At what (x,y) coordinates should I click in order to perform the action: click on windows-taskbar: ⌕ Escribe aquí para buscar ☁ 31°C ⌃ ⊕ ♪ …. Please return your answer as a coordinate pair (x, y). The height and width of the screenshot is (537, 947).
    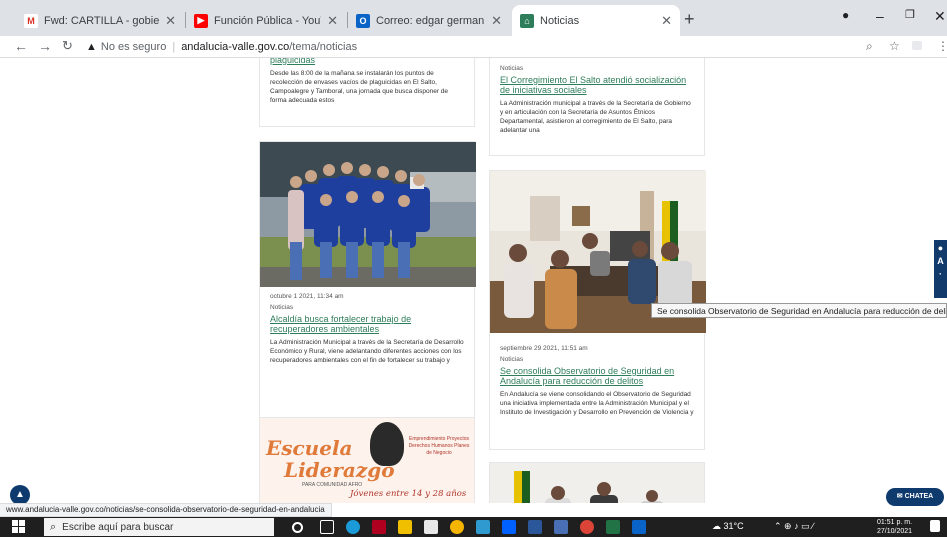
    Looking at the image, I should click on (473, 527).